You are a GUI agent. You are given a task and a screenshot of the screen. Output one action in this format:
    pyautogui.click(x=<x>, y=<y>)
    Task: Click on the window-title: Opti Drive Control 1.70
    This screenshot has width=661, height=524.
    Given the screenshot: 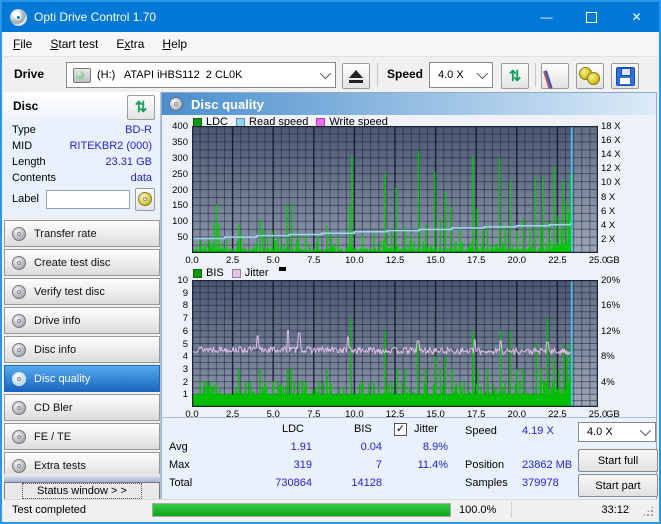 What is the action you would take?
    pyautogui.click(x=95, y=17)
    